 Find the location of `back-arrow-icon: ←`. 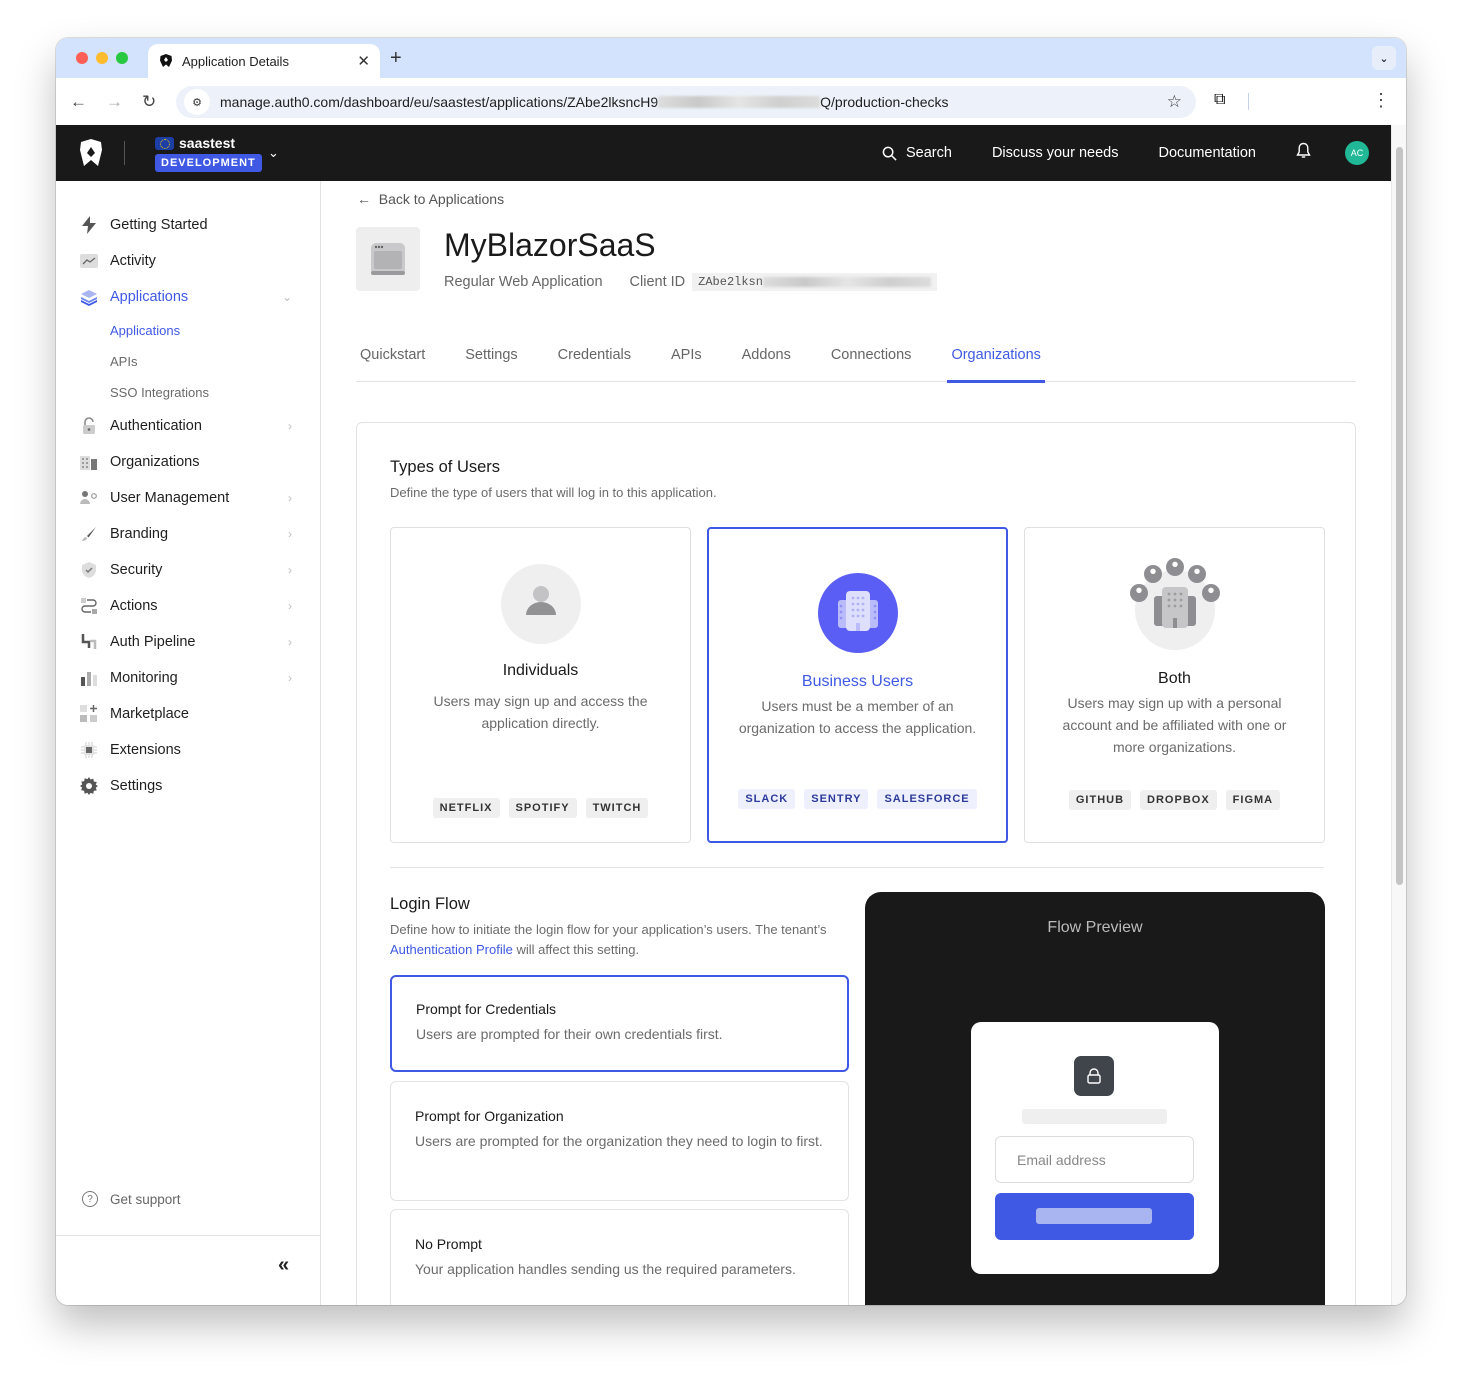

back-arrow-icon: ← is located at coordinates (78, 102).